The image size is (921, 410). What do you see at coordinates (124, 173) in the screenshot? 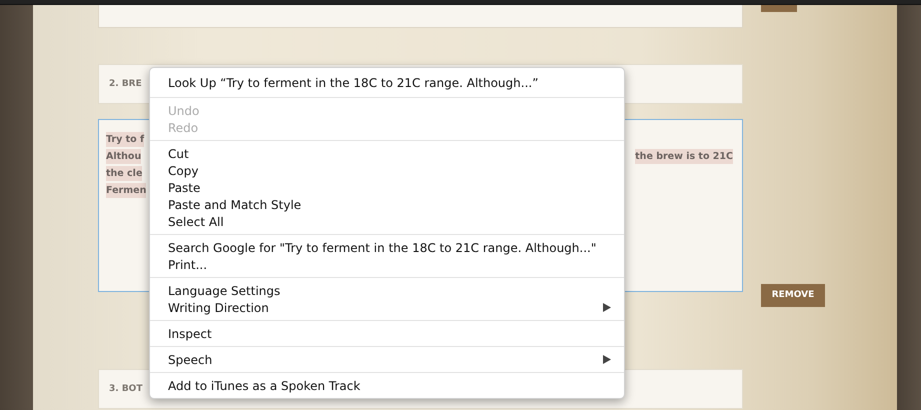
I see `selected-text: the cle` at bounding box center [124, 173].